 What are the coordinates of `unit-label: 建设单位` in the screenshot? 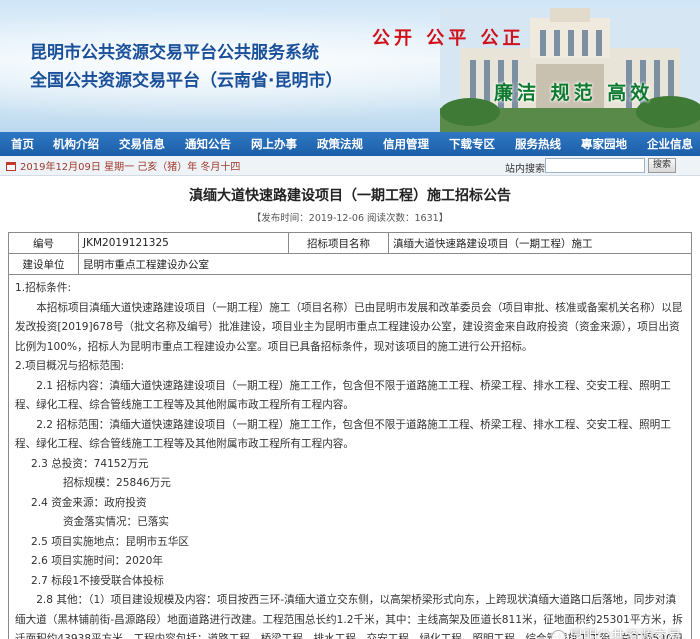 It's located at (43, 264).